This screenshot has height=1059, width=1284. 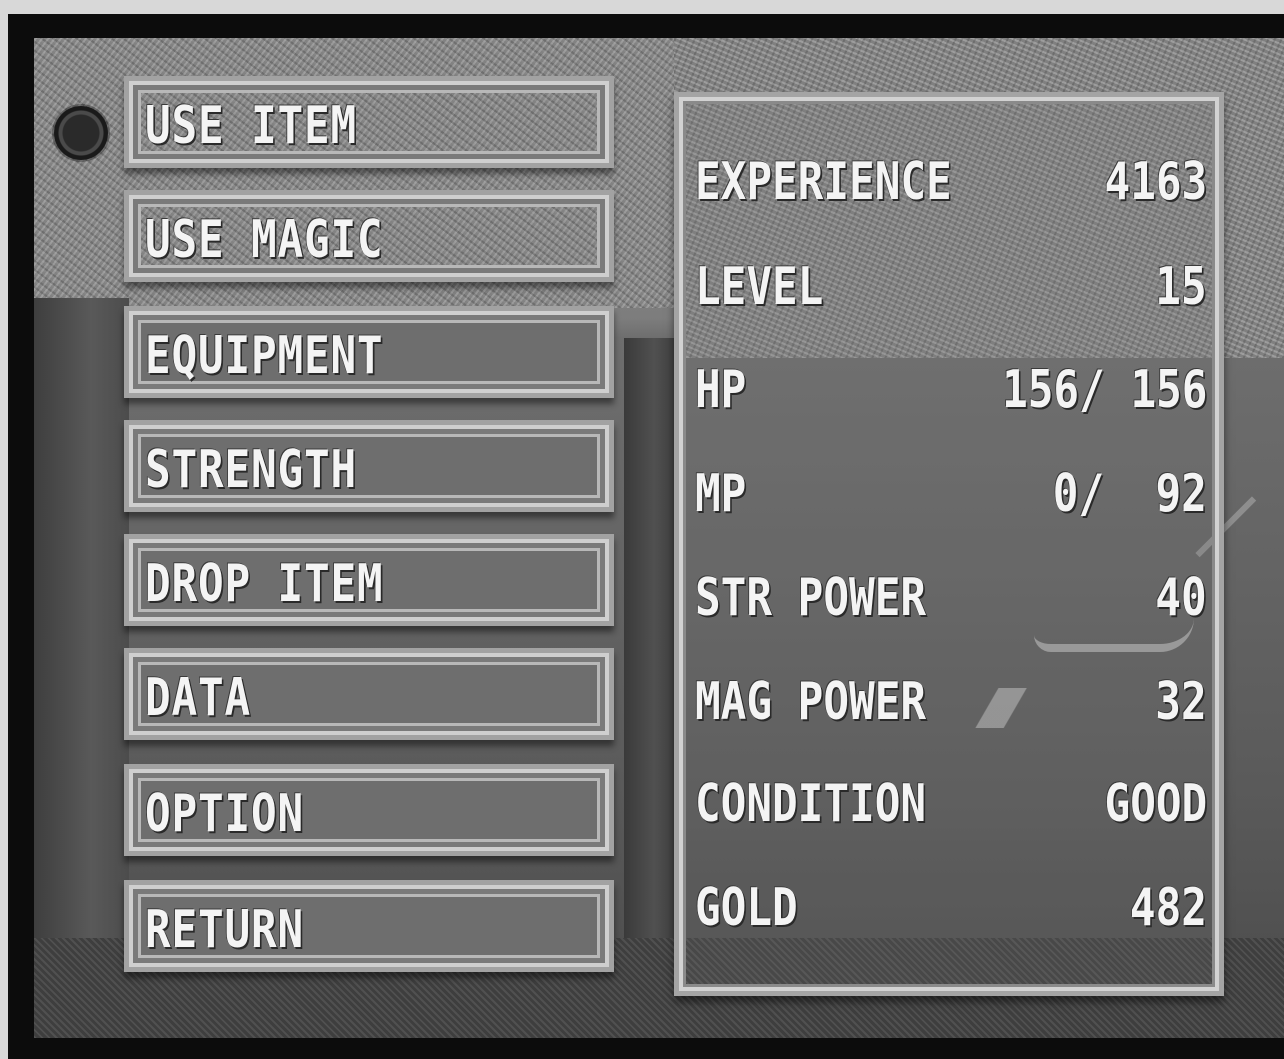 What do you see at coordinates (811, 804) in the screenshot?
I see `stat-label: CONDITION` at bounding box center [811, 804].